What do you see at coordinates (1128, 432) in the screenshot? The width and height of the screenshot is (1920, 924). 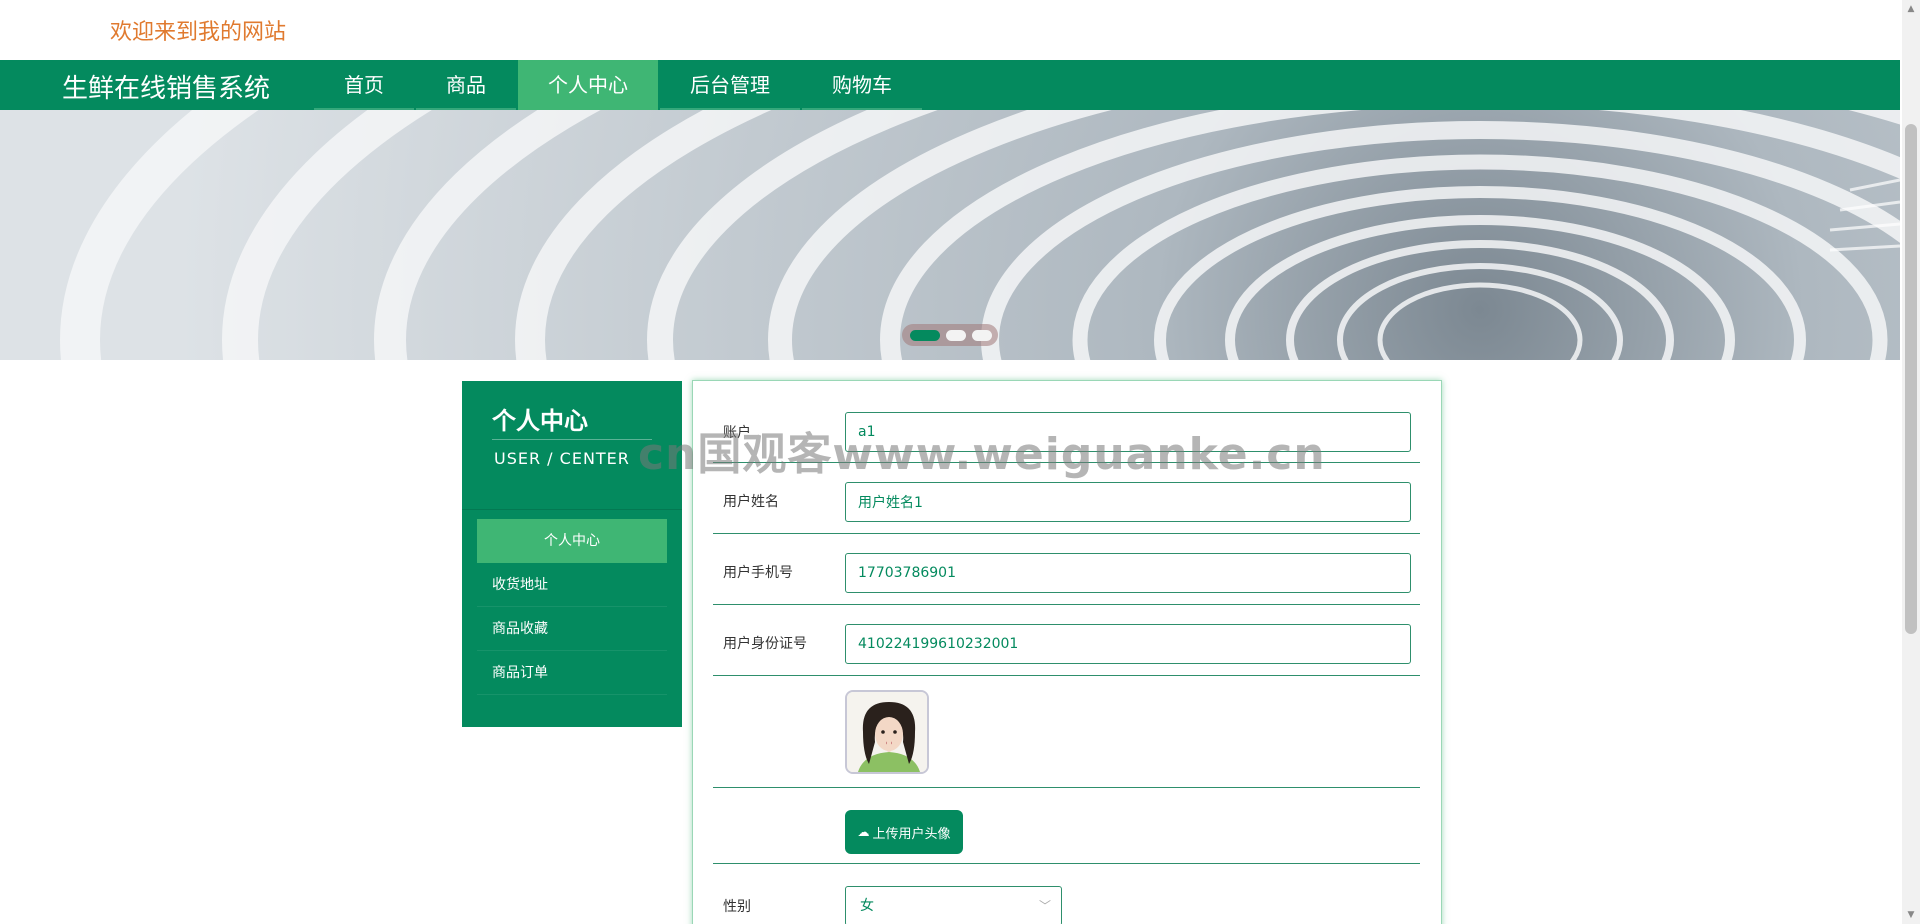 I see `account-input` at bounding box center [1128, 432].